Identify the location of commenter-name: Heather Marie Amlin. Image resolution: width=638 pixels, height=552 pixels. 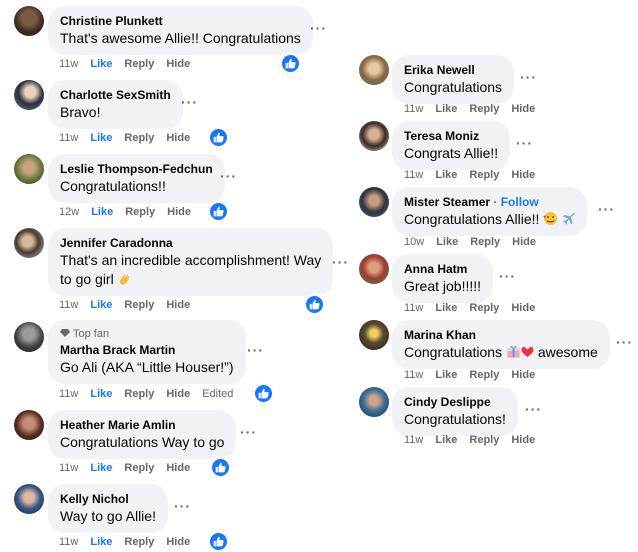
(142, 425).